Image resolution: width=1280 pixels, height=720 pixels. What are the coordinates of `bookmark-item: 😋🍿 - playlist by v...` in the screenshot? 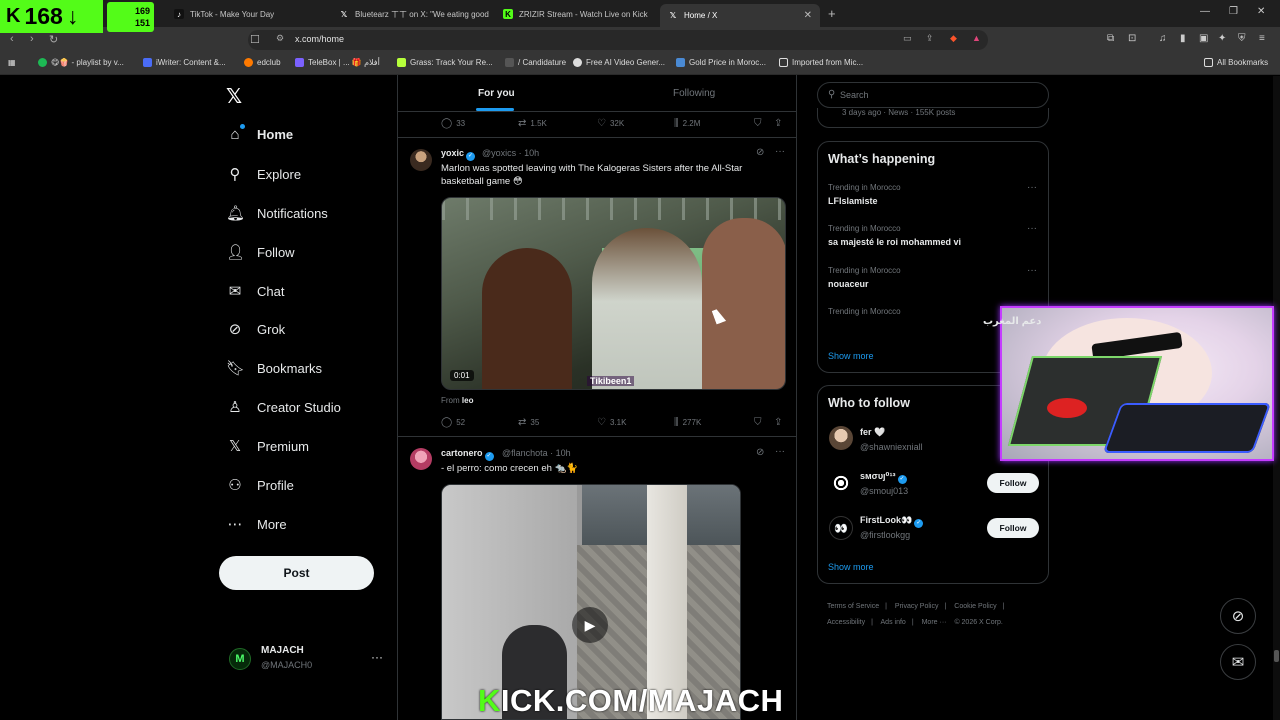 It's located at (81, 62).